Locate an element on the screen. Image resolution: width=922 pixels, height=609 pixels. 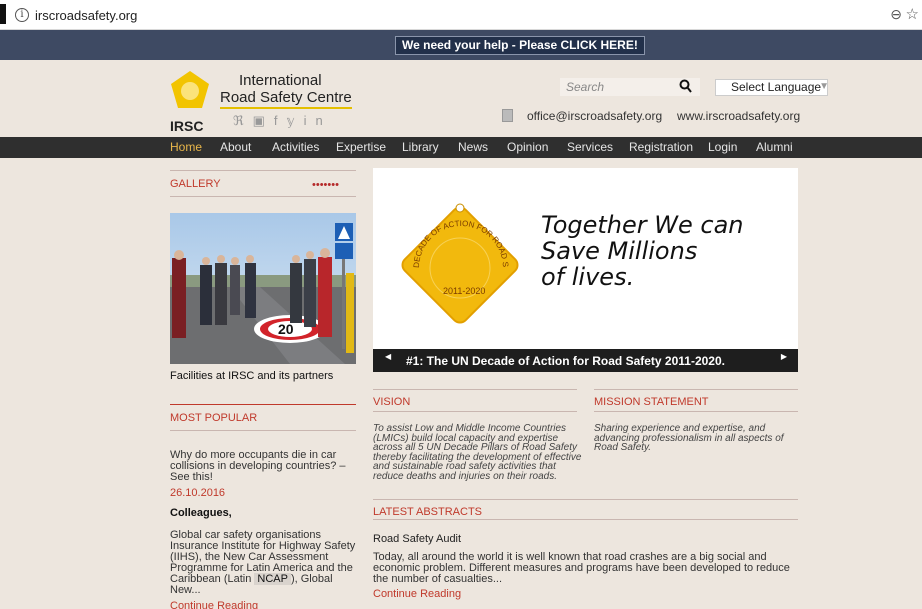
nav-login: Login is located at coordinates (722, 147).